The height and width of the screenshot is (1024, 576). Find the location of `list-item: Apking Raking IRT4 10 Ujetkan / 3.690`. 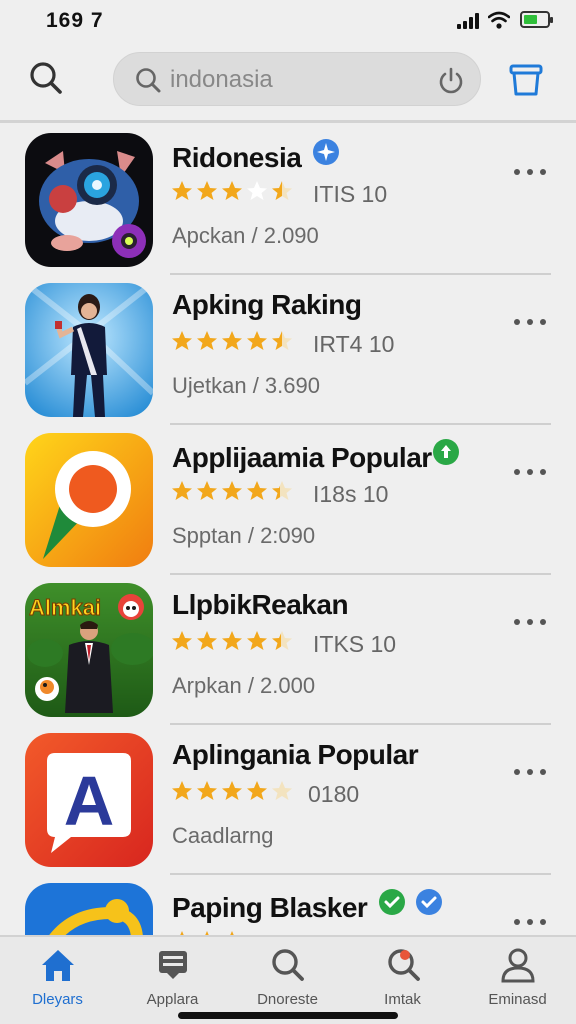

list-item: Apking Raking IRT4 10 Ujetkan / 3.690 is located at coordinates (288, 349).